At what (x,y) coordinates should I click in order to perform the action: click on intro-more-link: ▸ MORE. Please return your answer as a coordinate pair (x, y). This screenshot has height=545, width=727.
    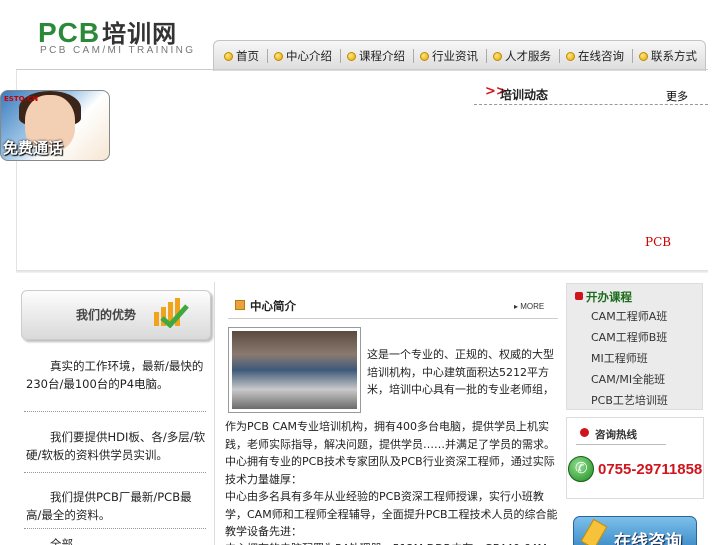
    Looking at the image, I should click on (529, 306).